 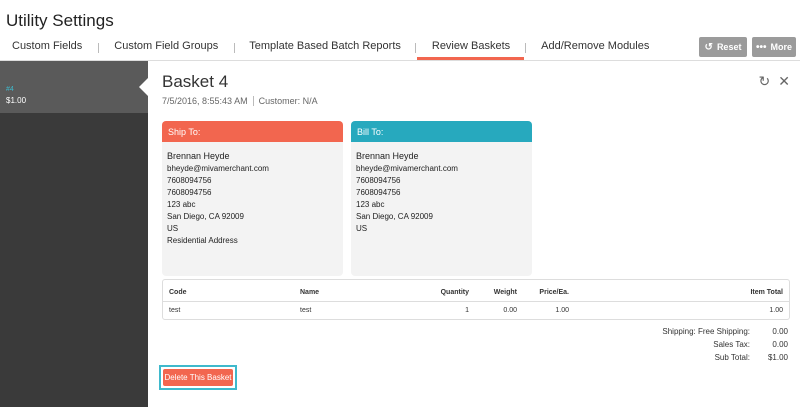 I want to click on tax-value: 0.00, so click(x=780, y=344).